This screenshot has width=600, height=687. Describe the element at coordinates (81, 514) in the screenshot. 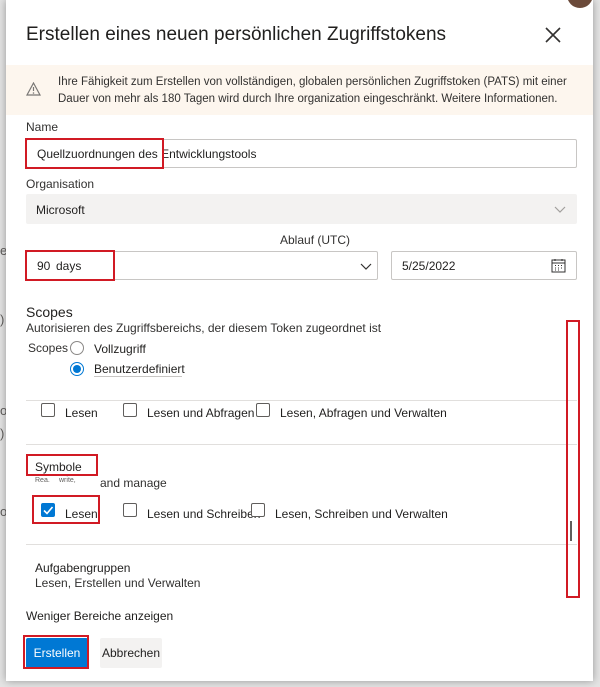

I see `symbols-read-label: Lesen` at that location.